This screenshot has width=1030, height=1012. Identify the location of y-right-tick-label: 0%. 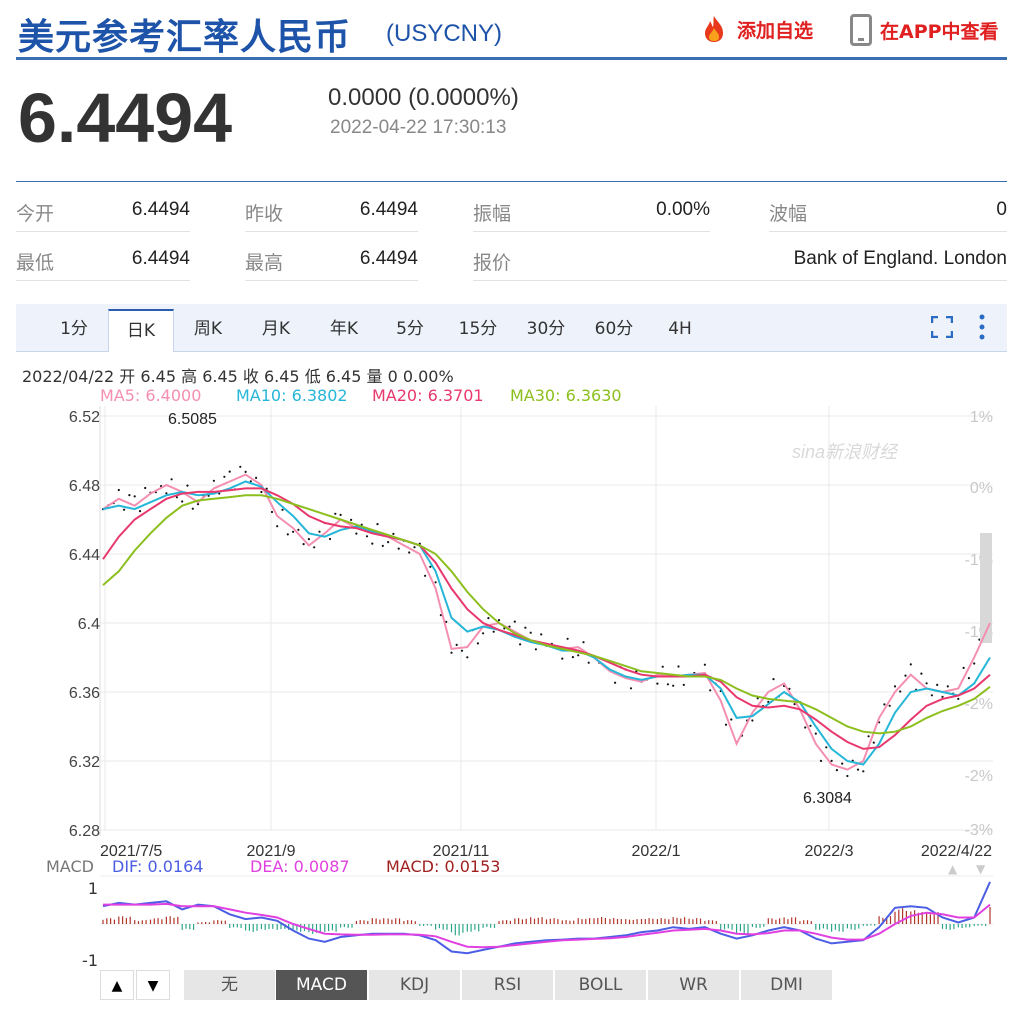
(981, 488).